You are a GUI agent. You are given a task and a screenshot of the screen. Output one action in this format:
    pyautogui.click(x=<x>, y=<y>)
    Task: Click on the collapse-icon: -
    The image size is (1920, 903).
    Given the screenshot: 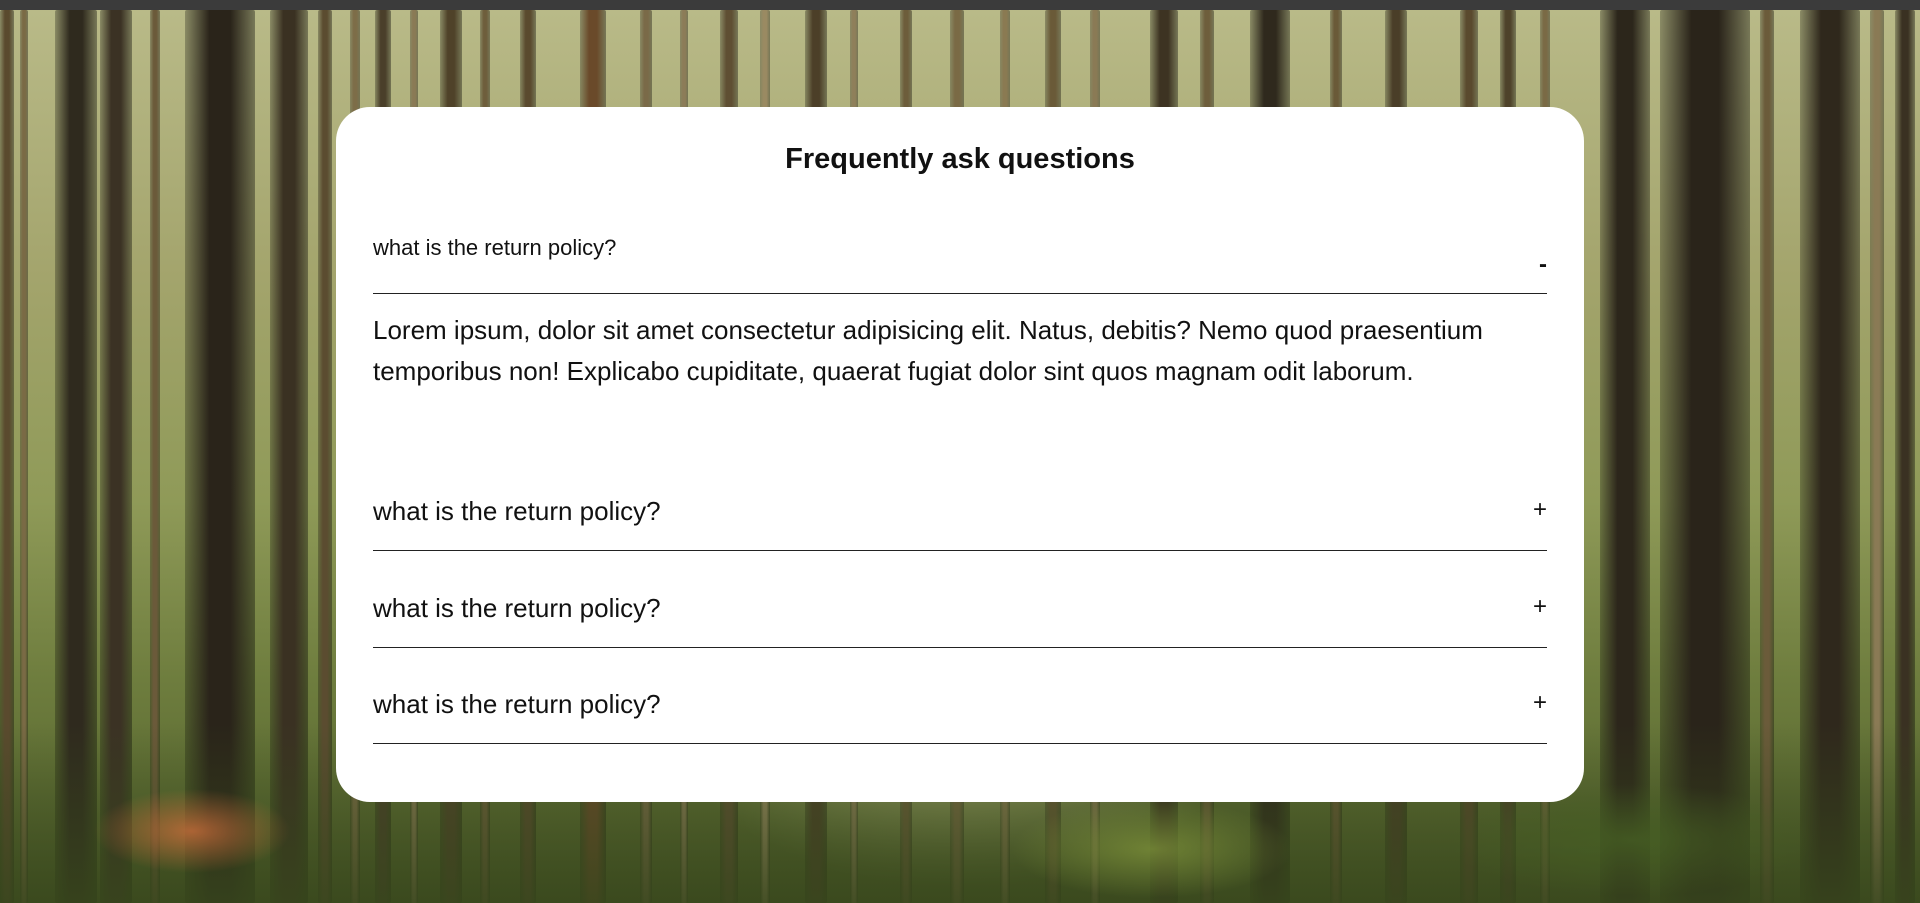 What is the action you would take?
    pyautogui.click(x=1543, y=265)
    